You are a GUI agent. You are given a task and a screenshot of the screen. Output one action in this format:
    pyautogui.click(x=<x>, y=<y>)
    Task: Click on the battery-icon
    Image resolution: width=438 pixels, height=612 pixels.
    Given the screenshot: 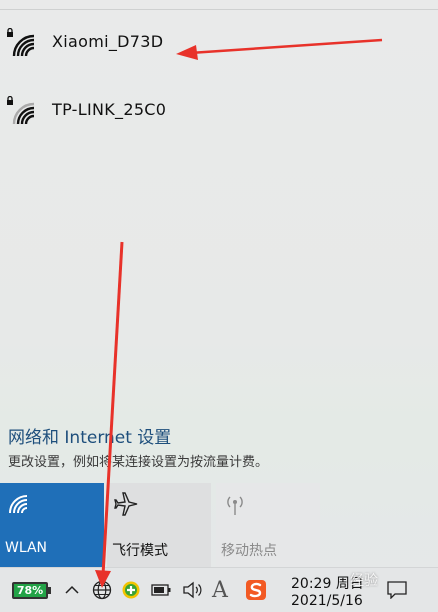 What is the action you would take?
    pyautogui.click(x=161, y=590)
    